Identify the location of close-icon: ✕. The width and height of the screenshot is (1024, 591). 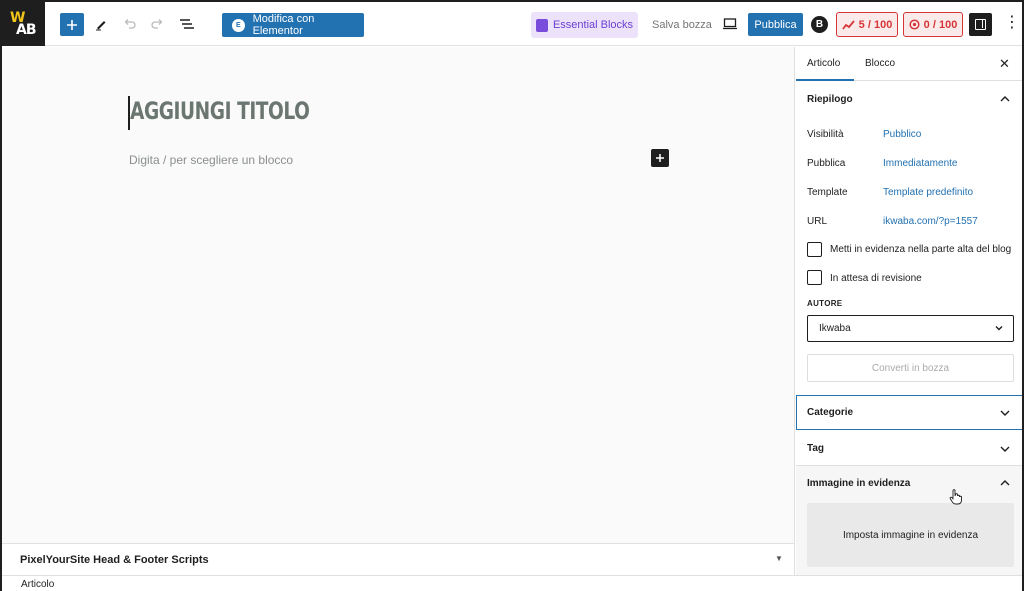
(1004, 64).